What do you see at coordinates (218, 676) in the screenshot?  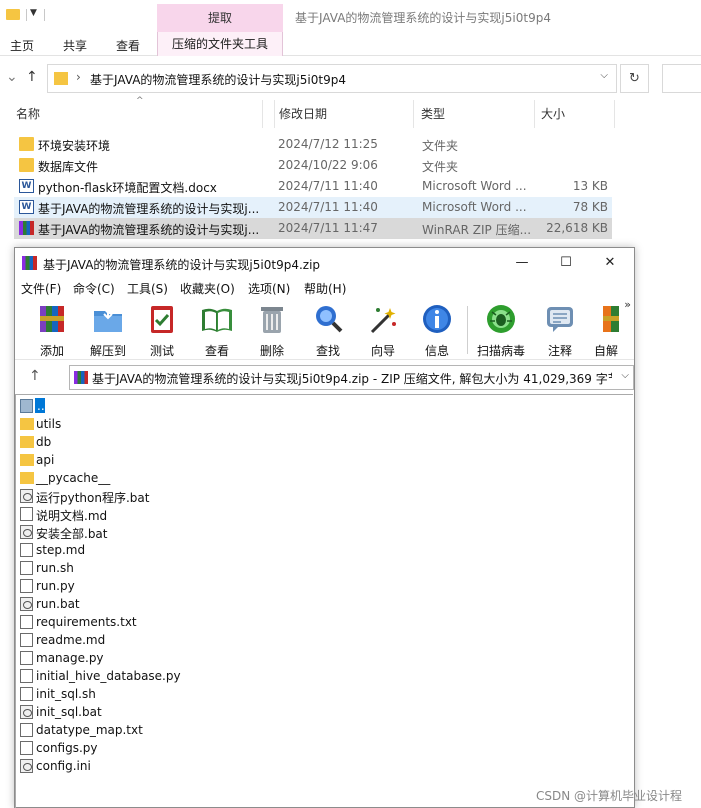 I see `list-item: initial_hive_database.py` at bounding box center [218, 676].